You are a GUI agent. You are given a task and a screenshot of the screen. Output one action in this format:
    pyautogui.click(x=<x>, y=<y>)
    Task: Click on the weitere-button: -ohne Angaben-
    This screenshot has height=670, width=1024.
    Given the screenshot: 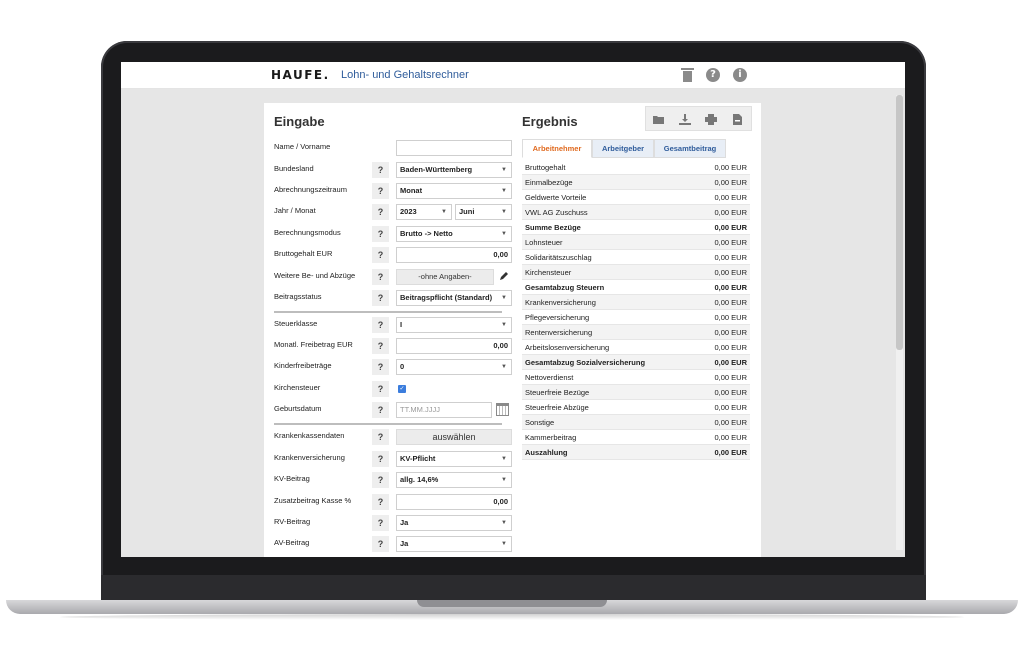 What is the action you would take?
    pyautogui.click(x=445, y=277)
    